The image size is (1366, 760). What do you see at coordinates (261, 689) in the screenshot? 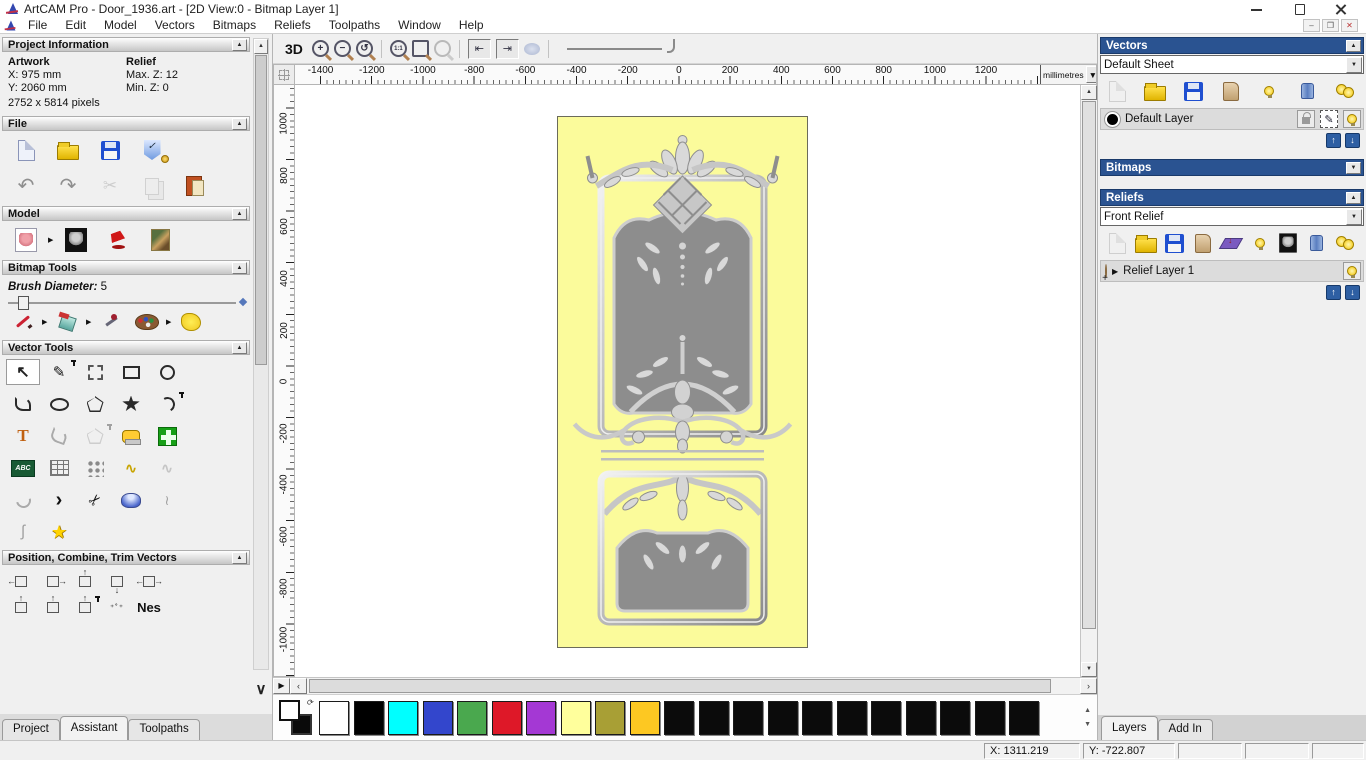
I see `scroll-more-chevron-icon: ∨` at bounding box center [261, 689].